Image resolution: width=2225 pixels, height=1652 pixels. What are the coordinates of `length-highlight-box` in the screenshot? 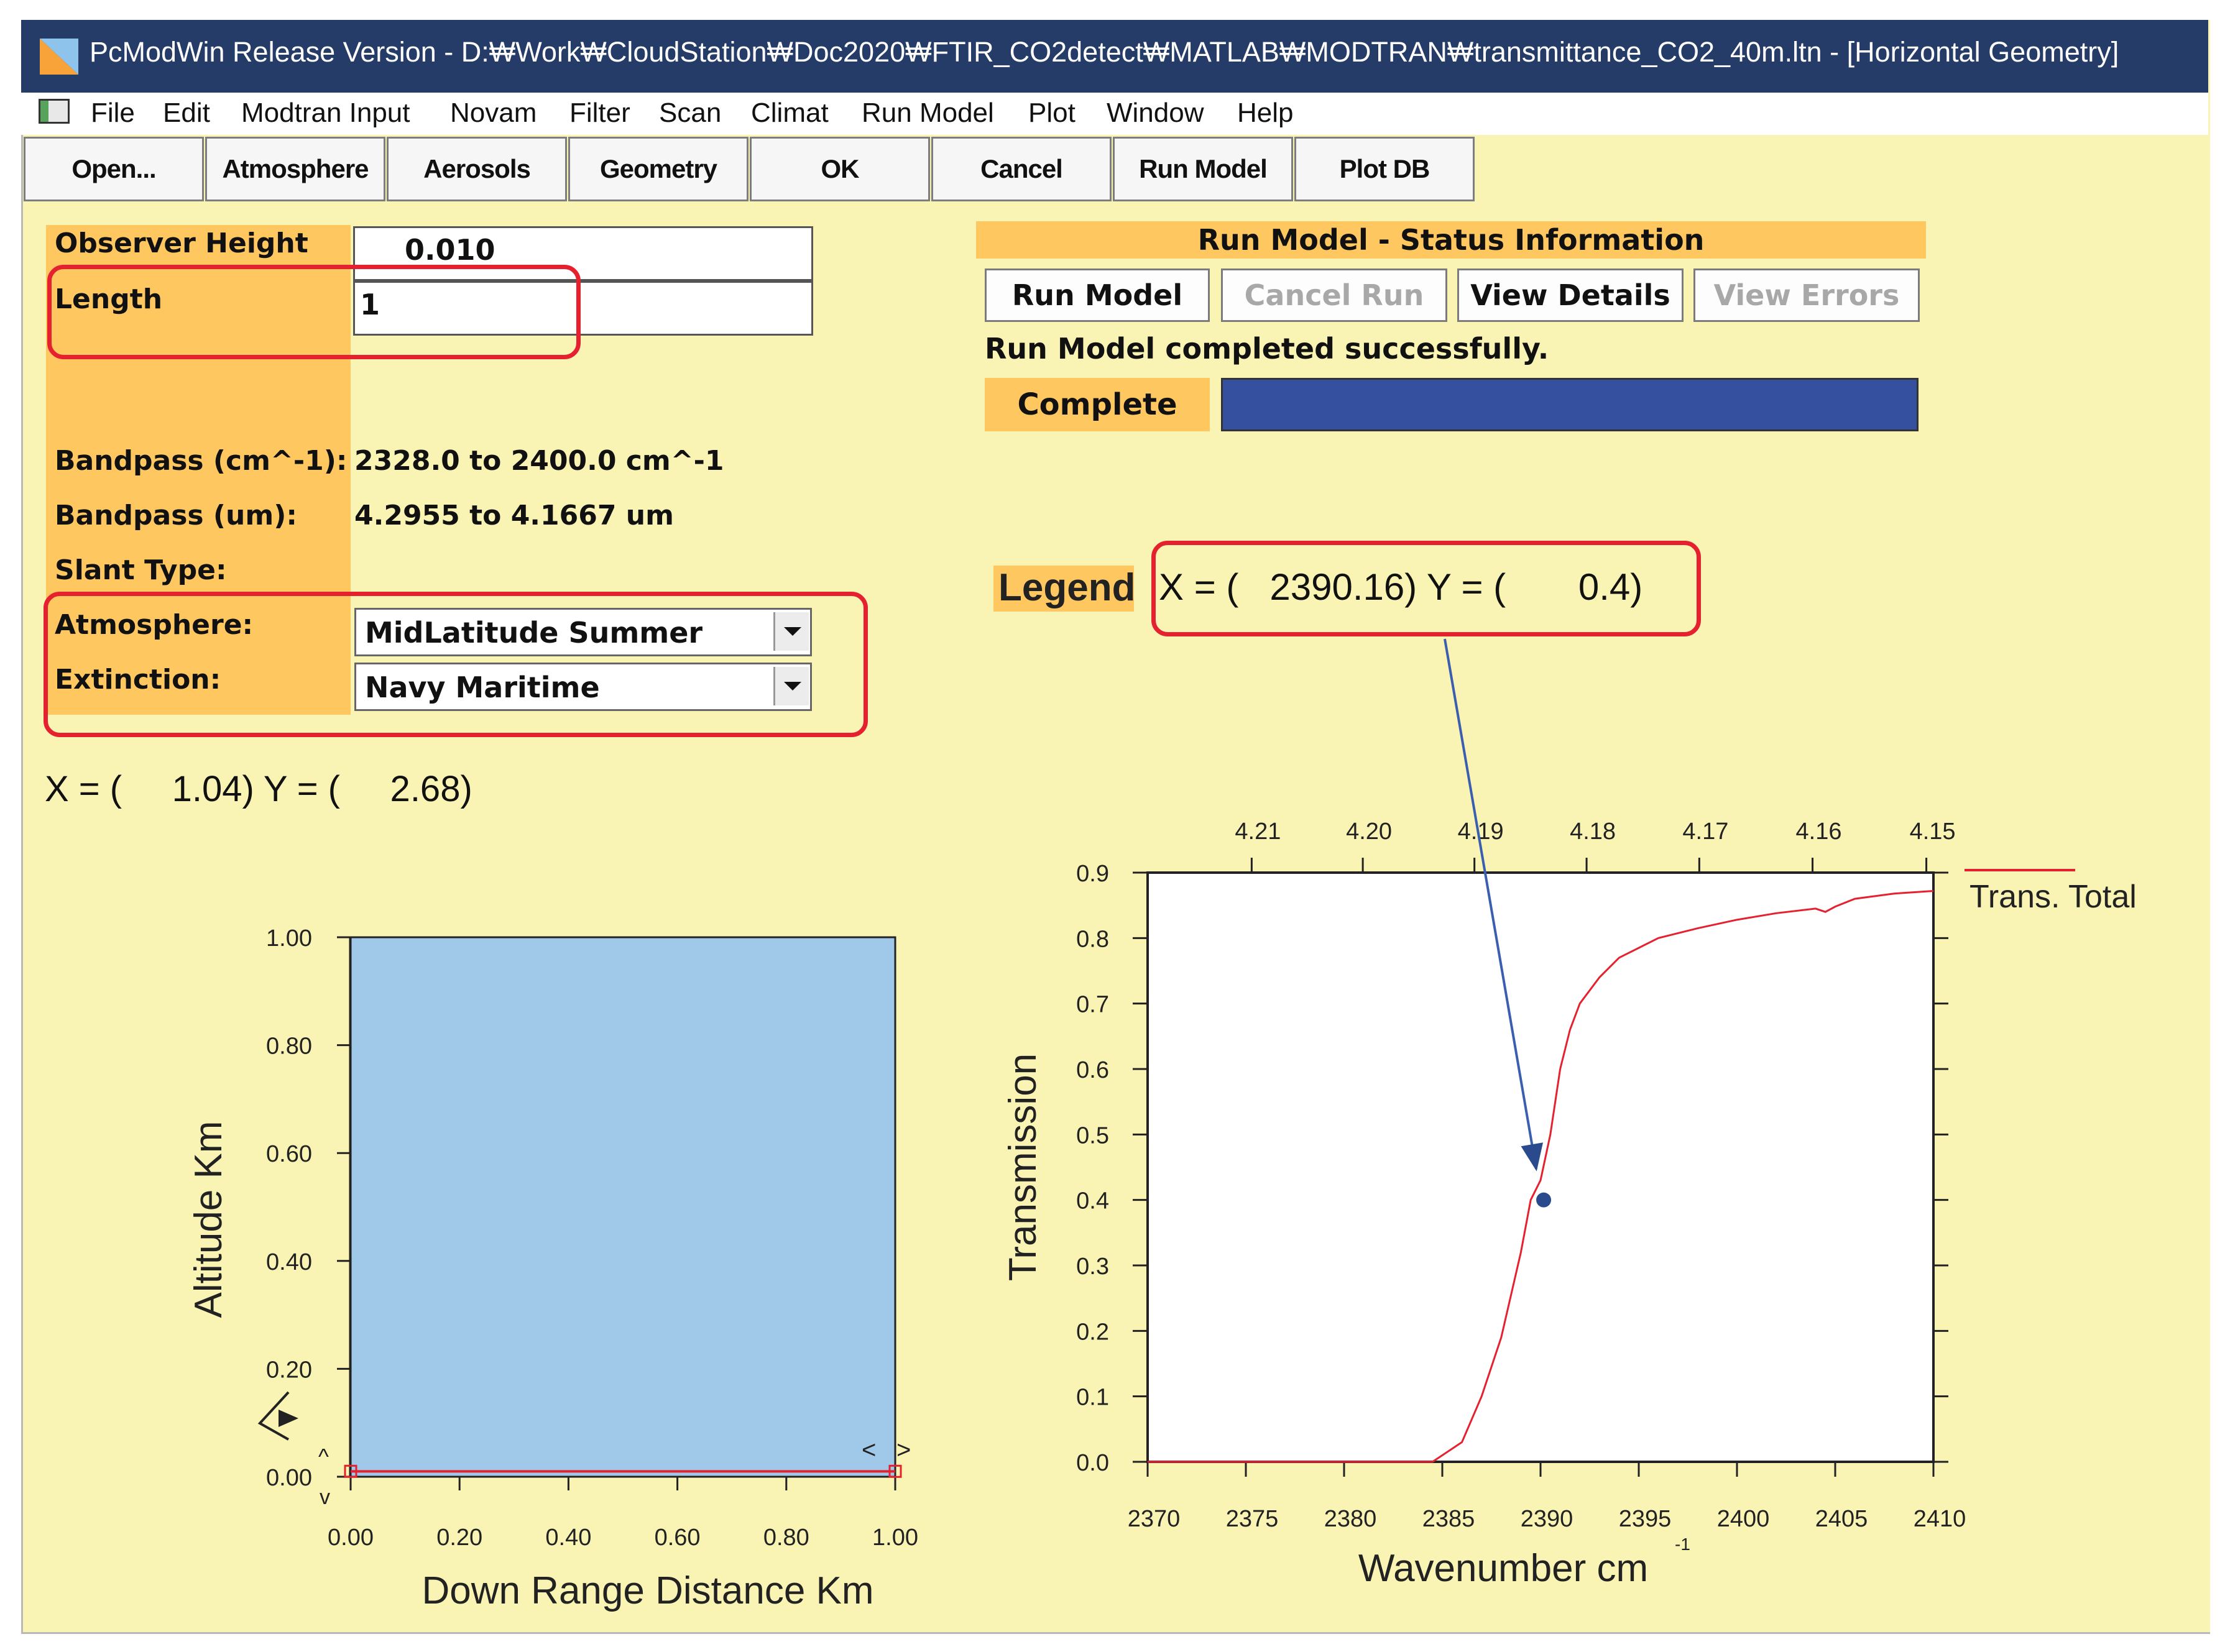 It's located at (314, 312).